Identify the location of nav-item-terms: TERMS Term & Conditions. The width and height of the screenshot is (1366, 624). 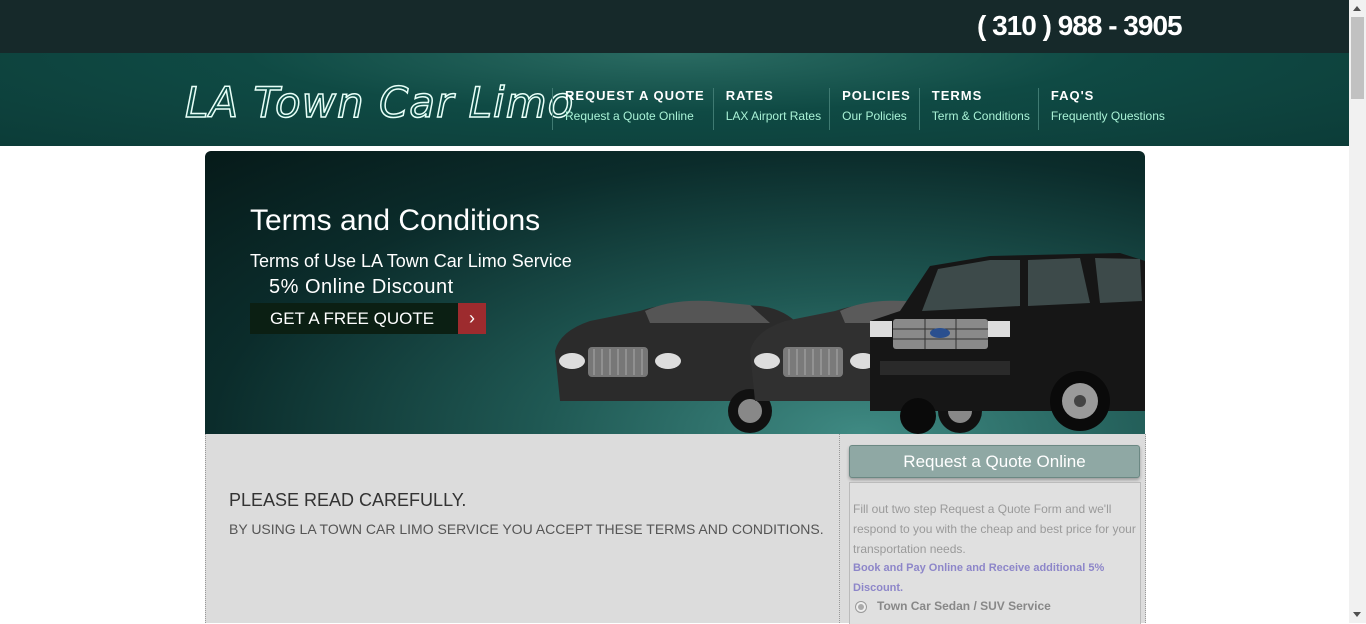
(978, 109).